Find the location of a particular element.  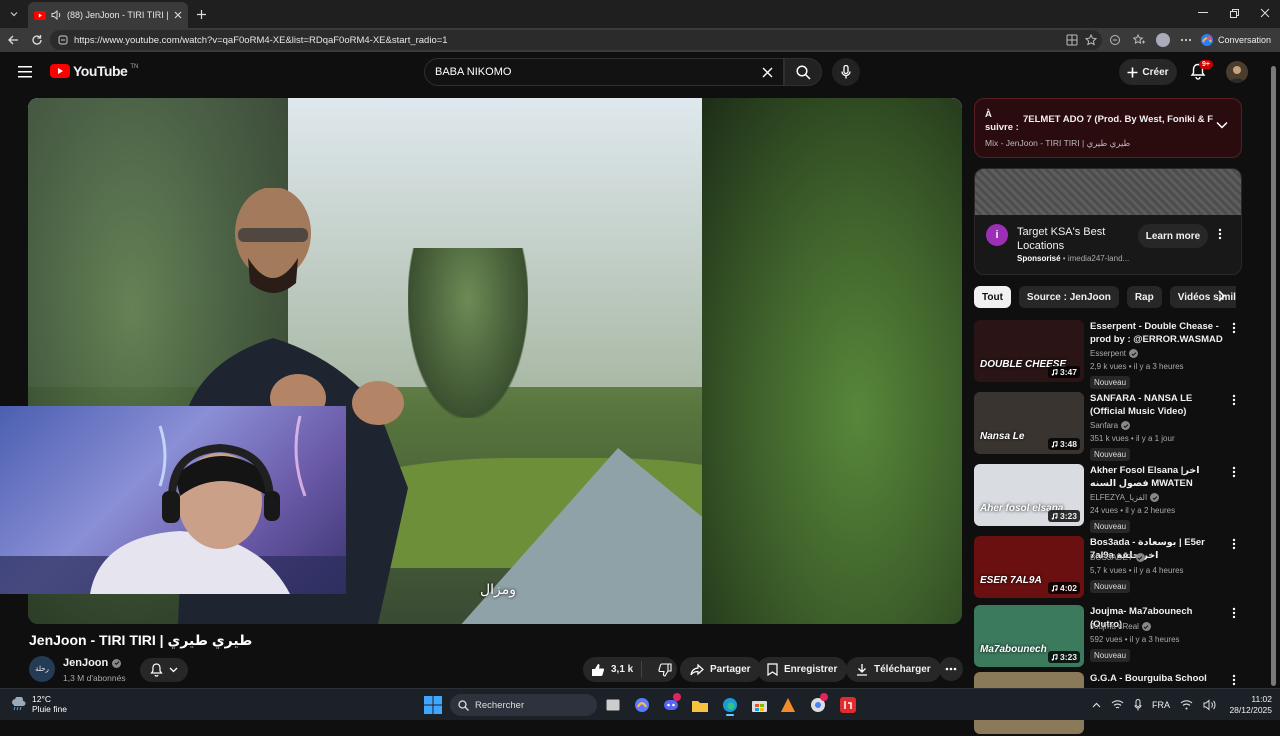

voice-search-button is located at coordinates (846, 72).